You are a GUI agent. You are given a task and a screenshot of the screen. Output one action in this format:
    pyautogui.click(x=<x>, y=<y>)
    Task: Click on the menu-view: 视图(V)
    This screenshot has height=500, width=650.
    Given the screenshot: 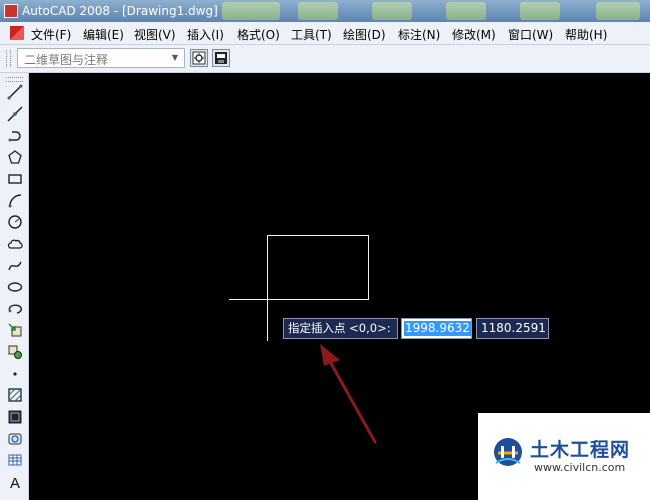 What is the action you would take?
    pyautogui.click(x=155, y=34)
    